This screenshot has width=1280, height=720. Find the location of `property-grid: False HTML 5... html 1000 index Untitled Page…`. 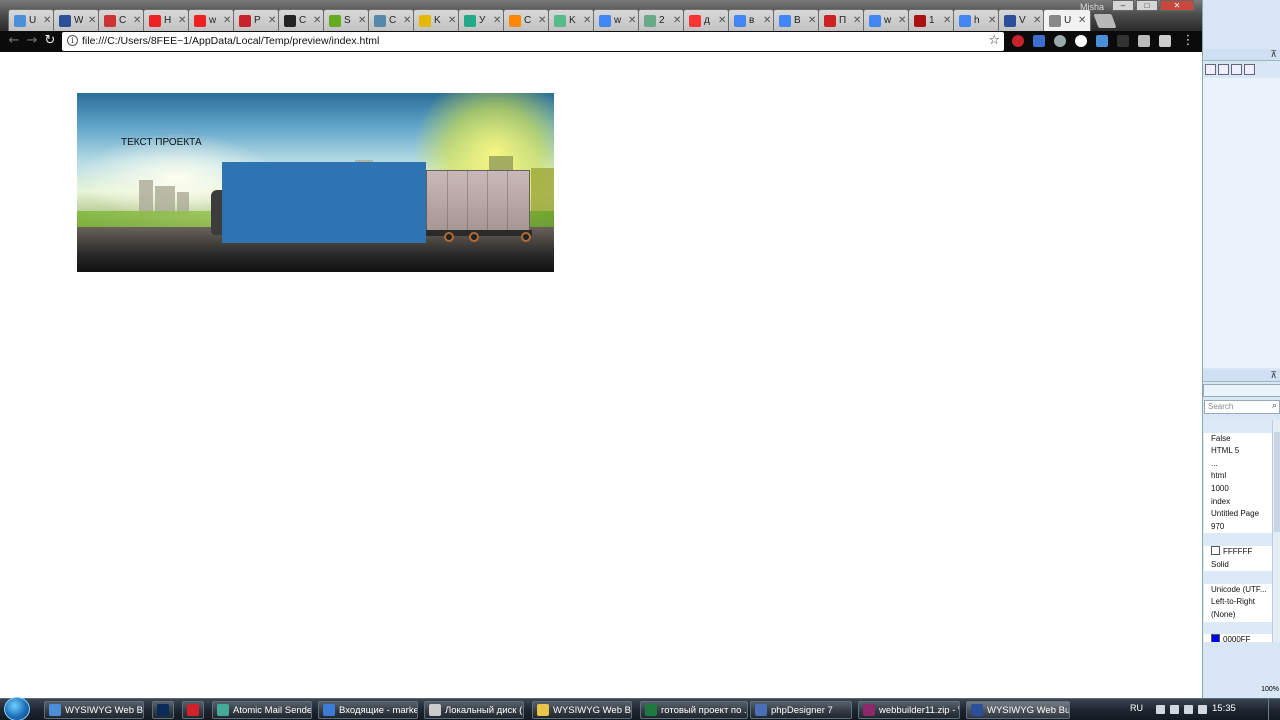

property-grid: False HTML 5... html 1000 index Untitled Page… is located at coordinates (1238, 531).